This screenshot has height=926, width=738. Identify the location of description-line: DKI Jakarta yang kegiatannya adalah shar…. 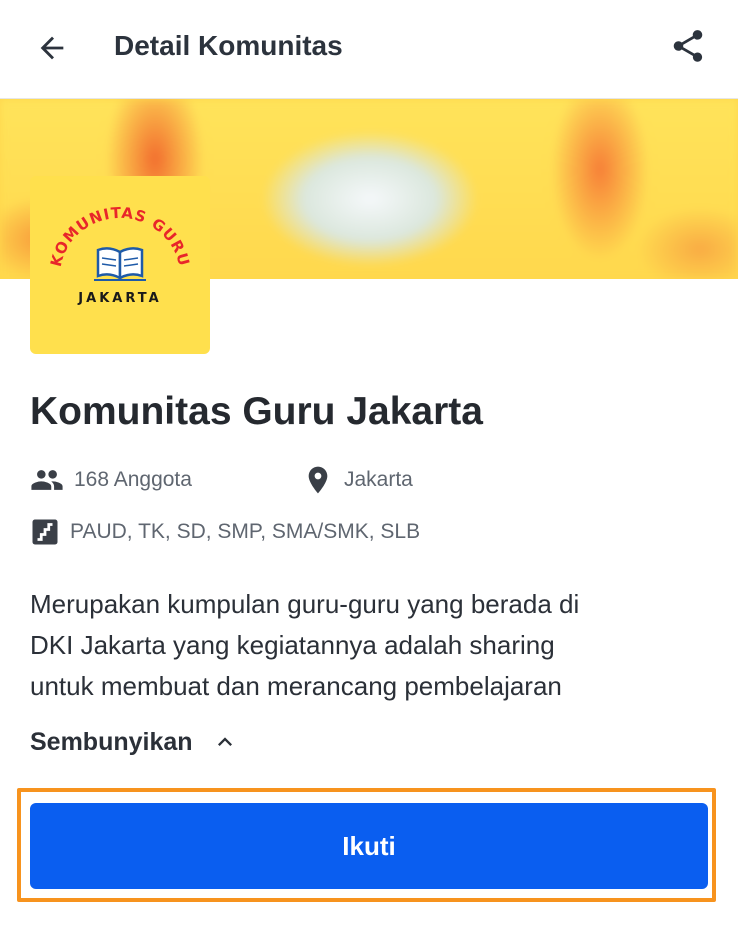
(292, 645).